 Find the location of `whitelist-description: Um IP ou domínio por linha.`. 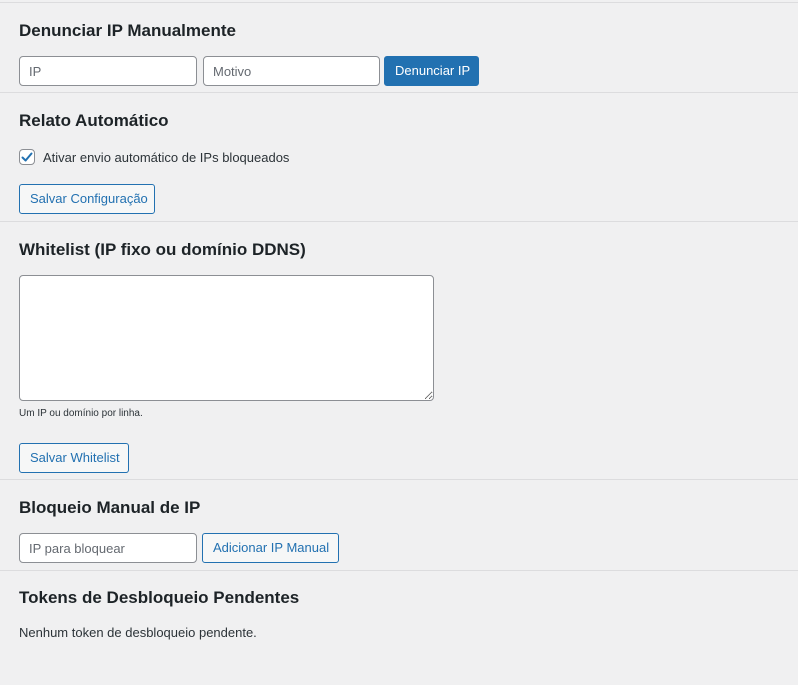

whitelist-description: Um IP ou domínio por linha. is located at coordinates (81, 413).